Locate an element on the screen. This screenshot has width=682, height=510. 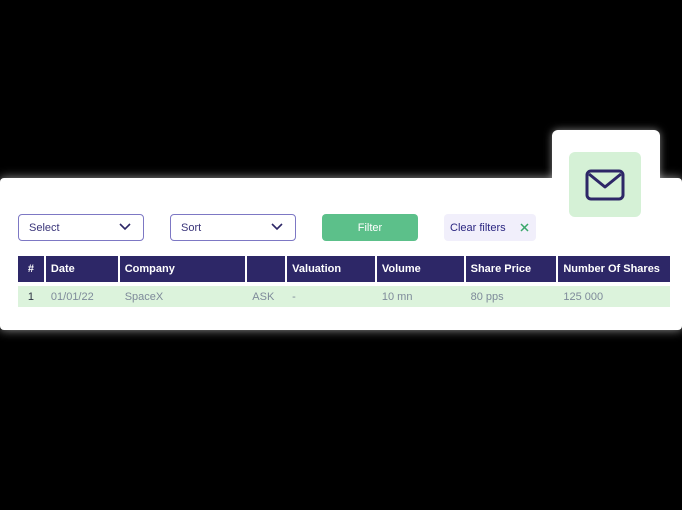
sort-label: Sort is located at coordinates (191, 227).